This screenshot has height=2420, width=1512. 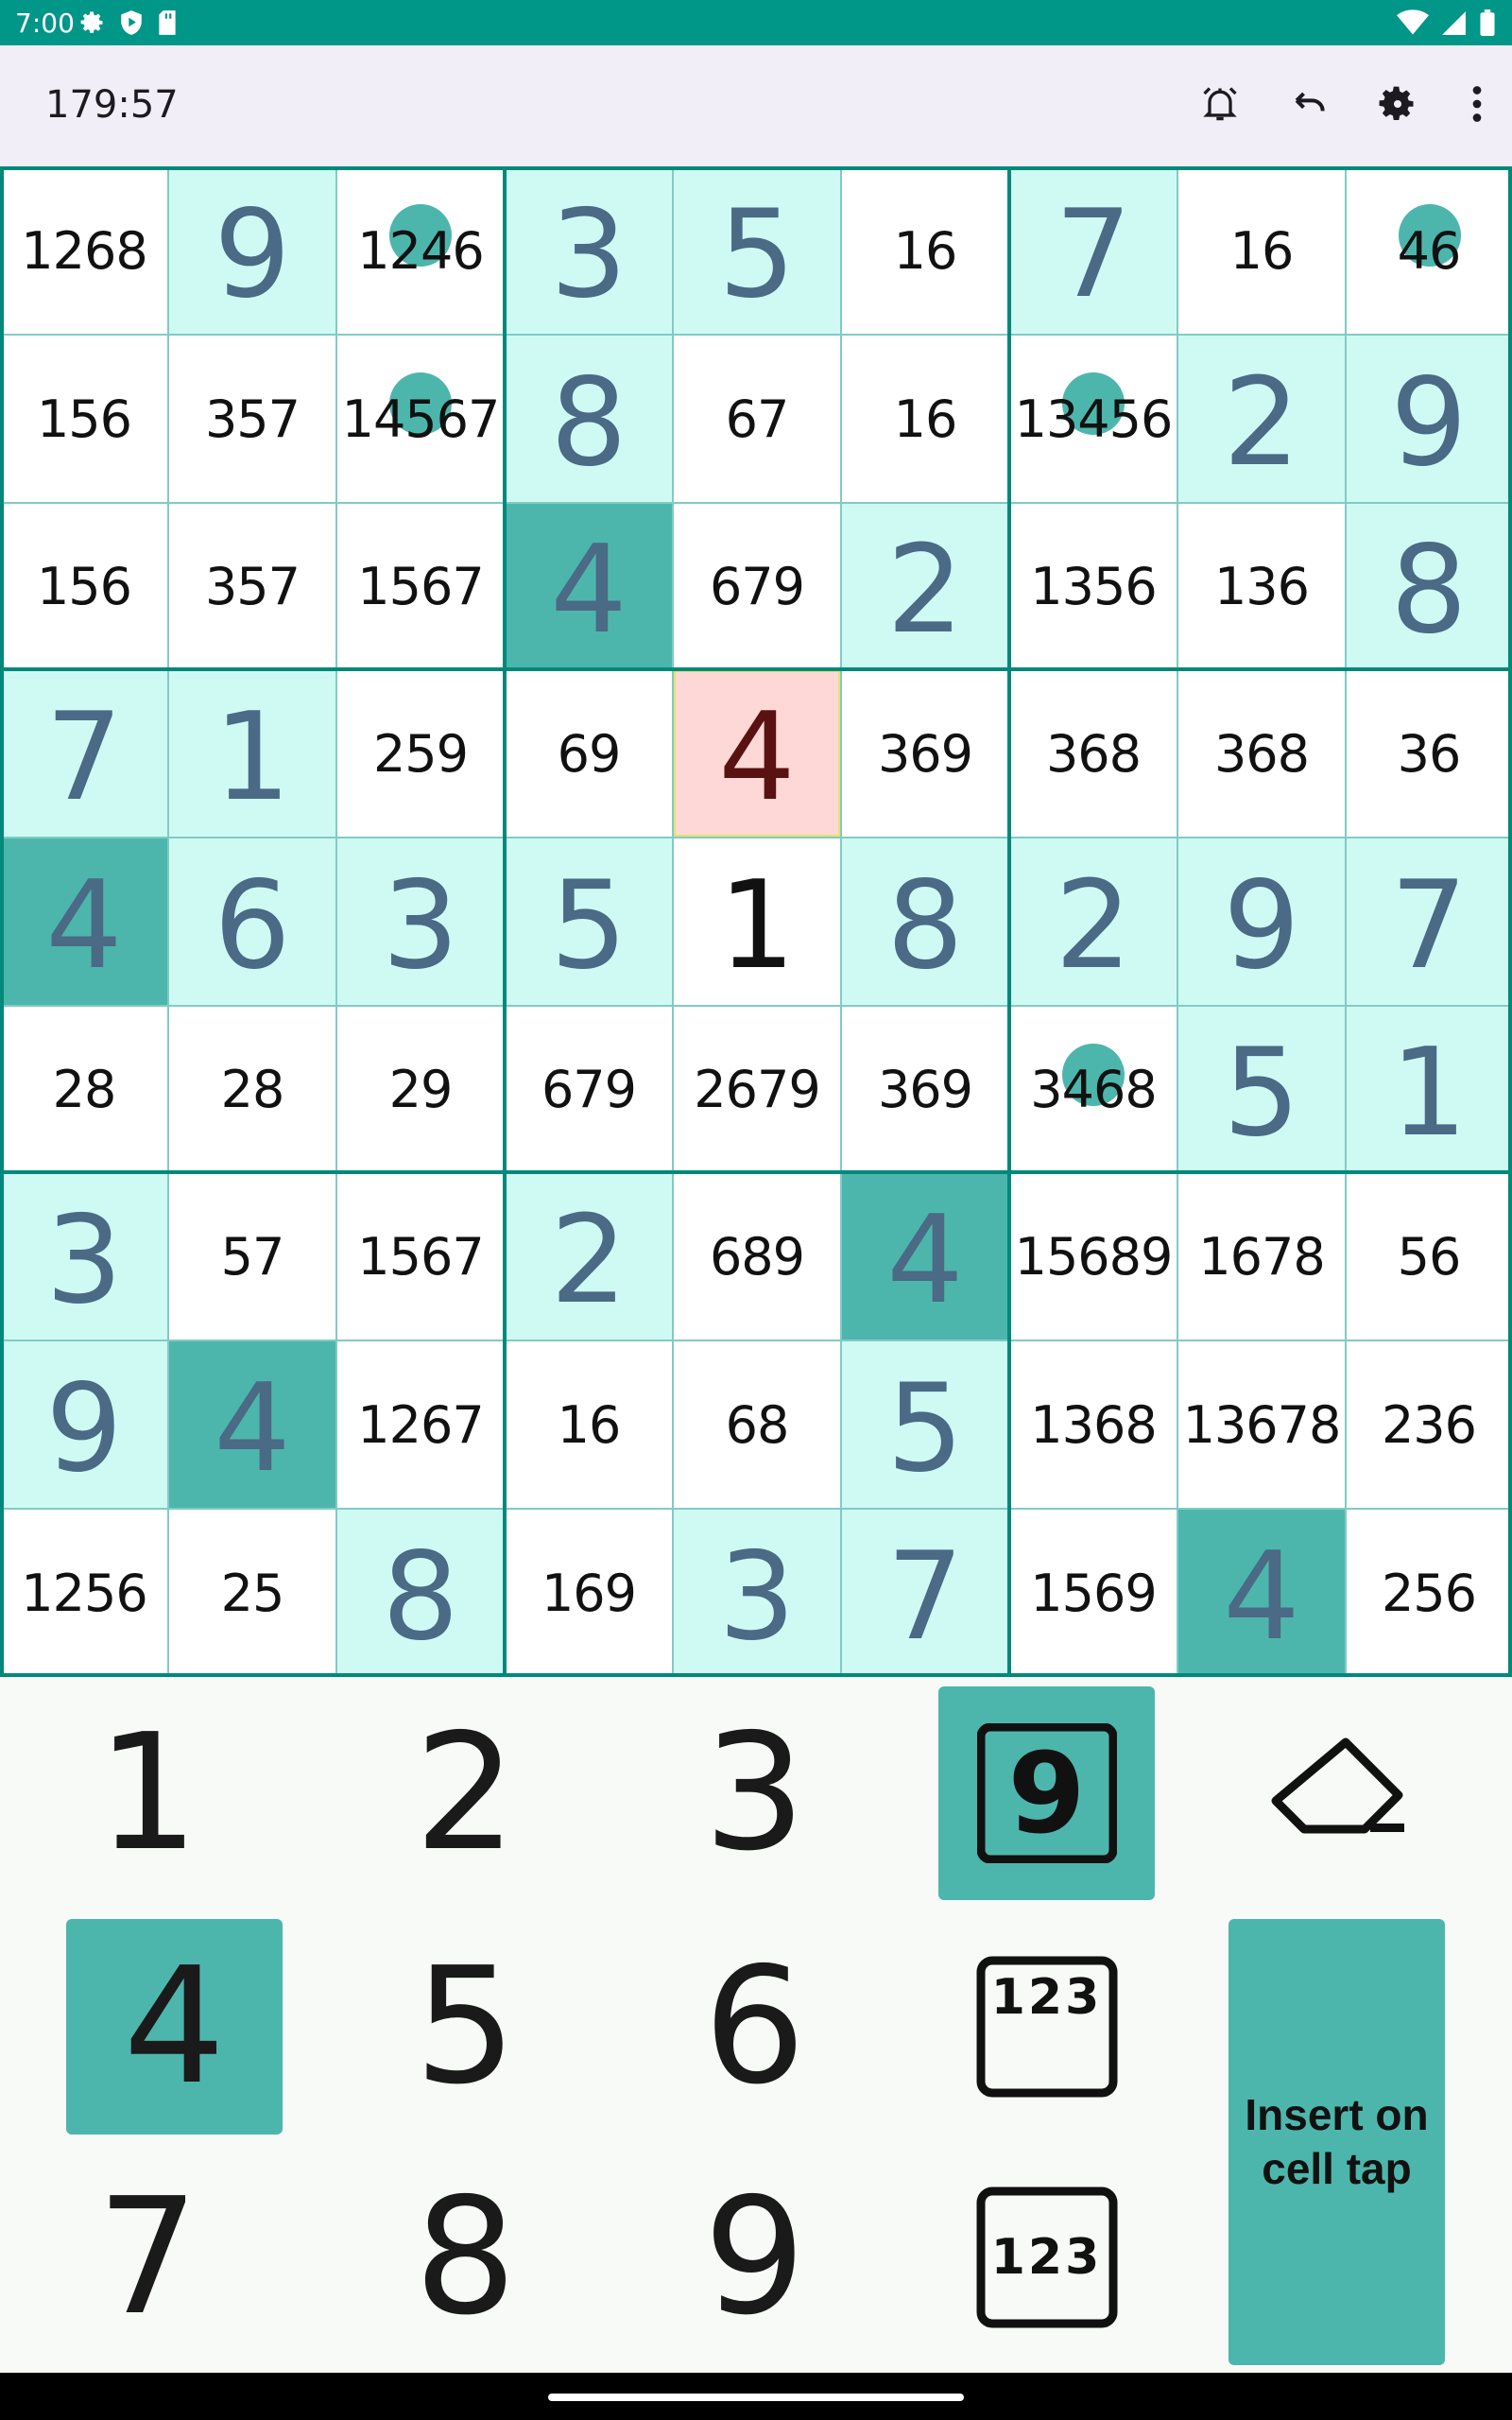 I want to click on insert-on-cell-tap-toggle: Insert on cell tap, so click(x=1336, y=2142).